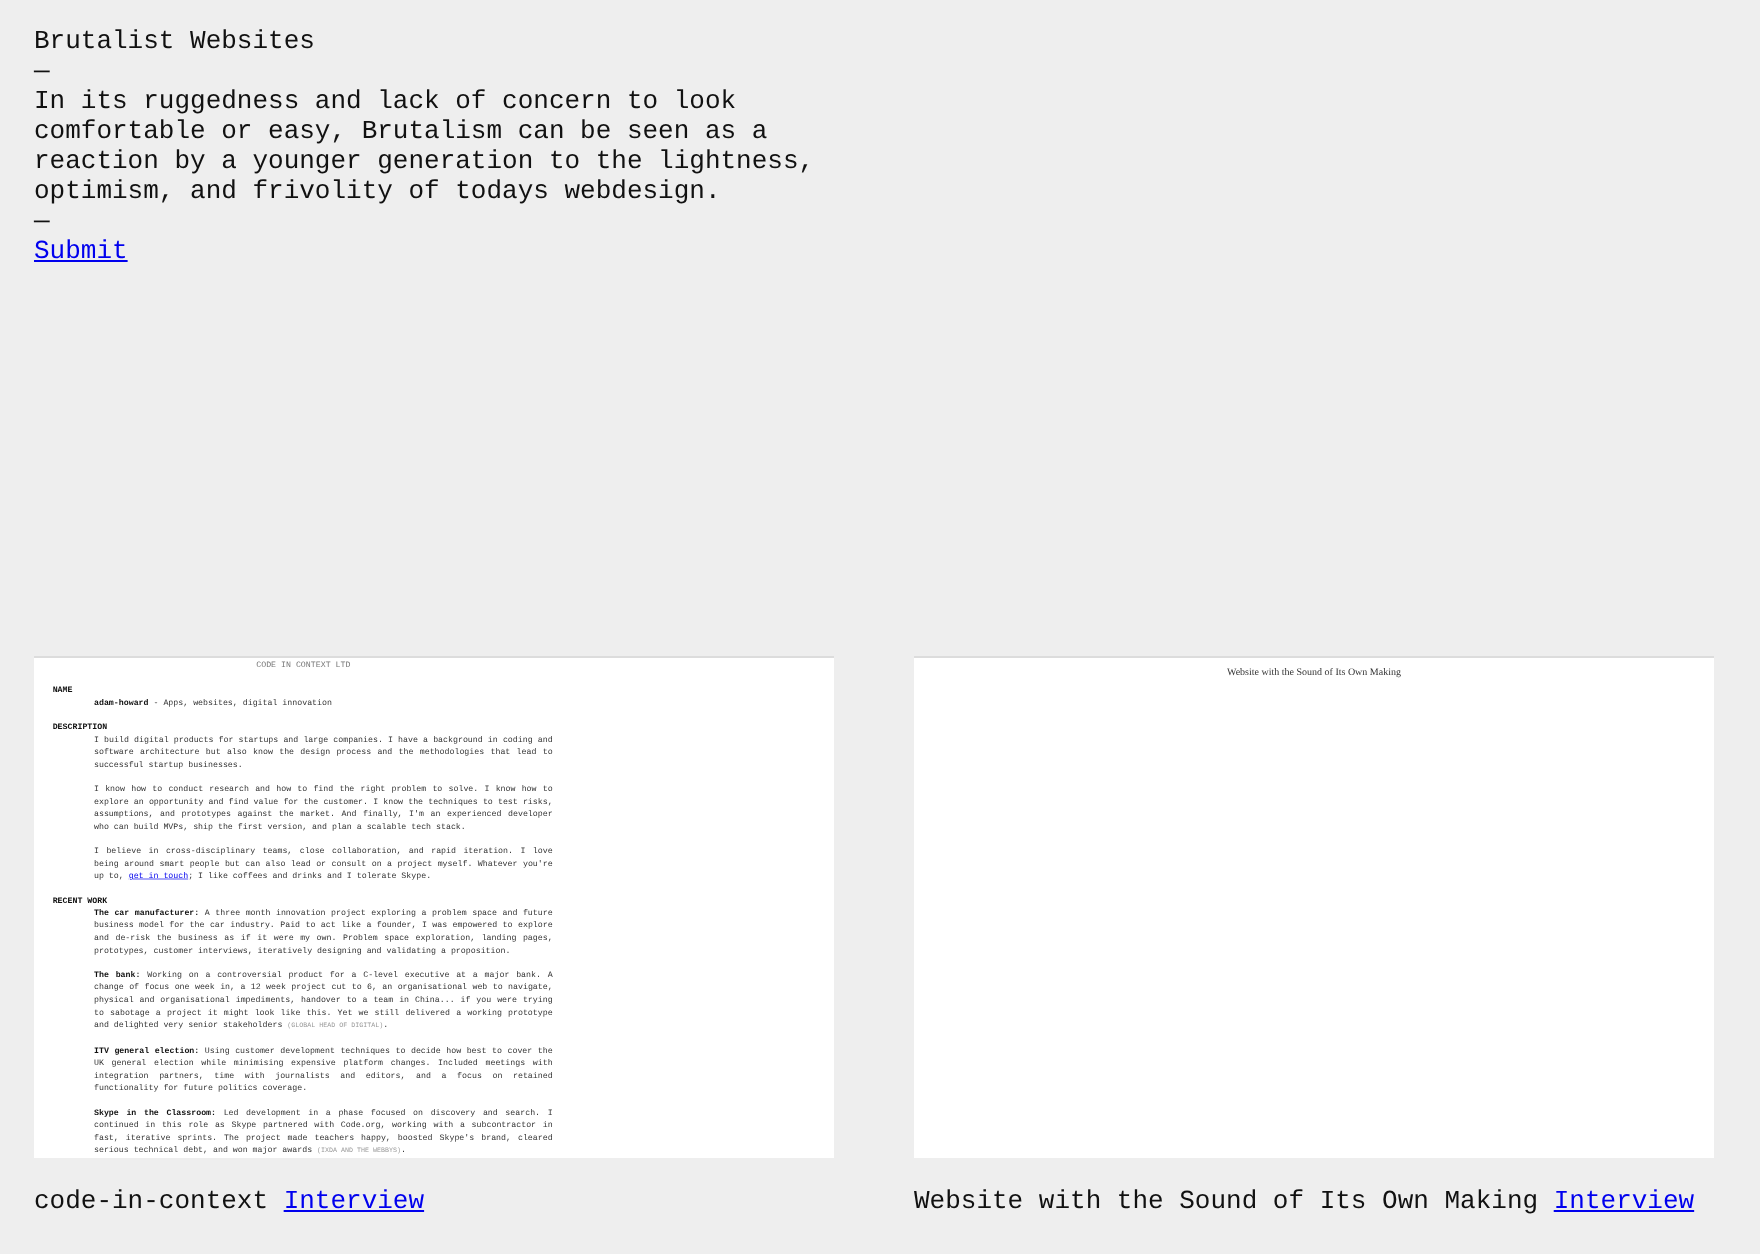 This screenshot has height=1254, width=1760. I want to click on site-name: Website with the Sound of Its Own Making, so click(1226, 1201).